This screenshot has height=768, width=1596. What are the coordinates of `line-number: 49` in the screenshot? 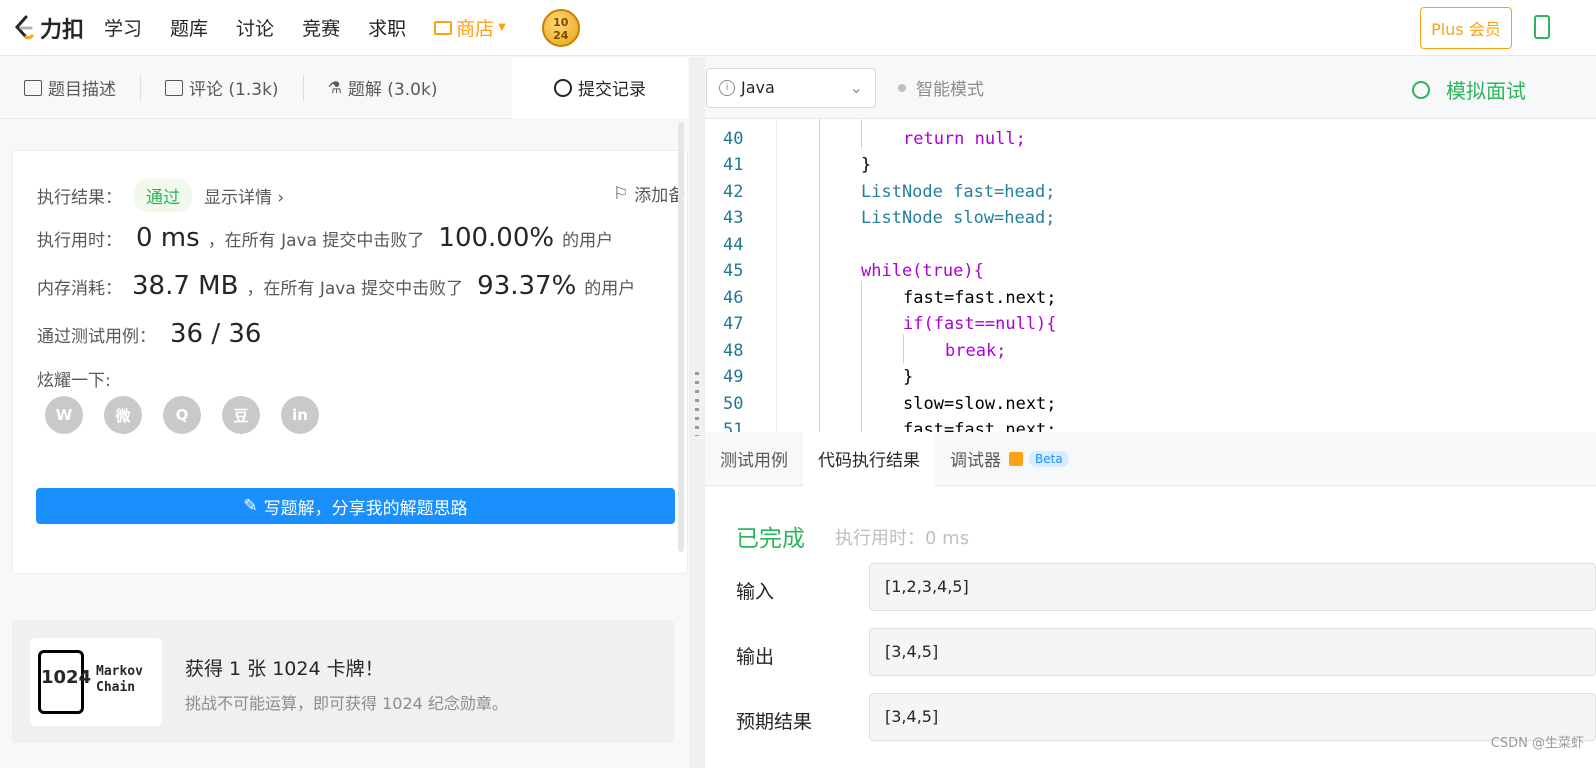 It's located at (733, 377).